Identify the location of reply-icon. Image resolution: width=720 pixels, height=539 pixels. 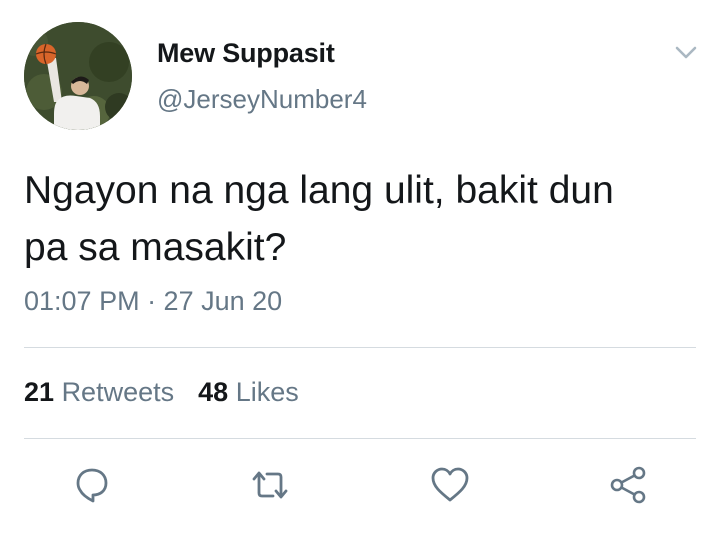
(92, 485).